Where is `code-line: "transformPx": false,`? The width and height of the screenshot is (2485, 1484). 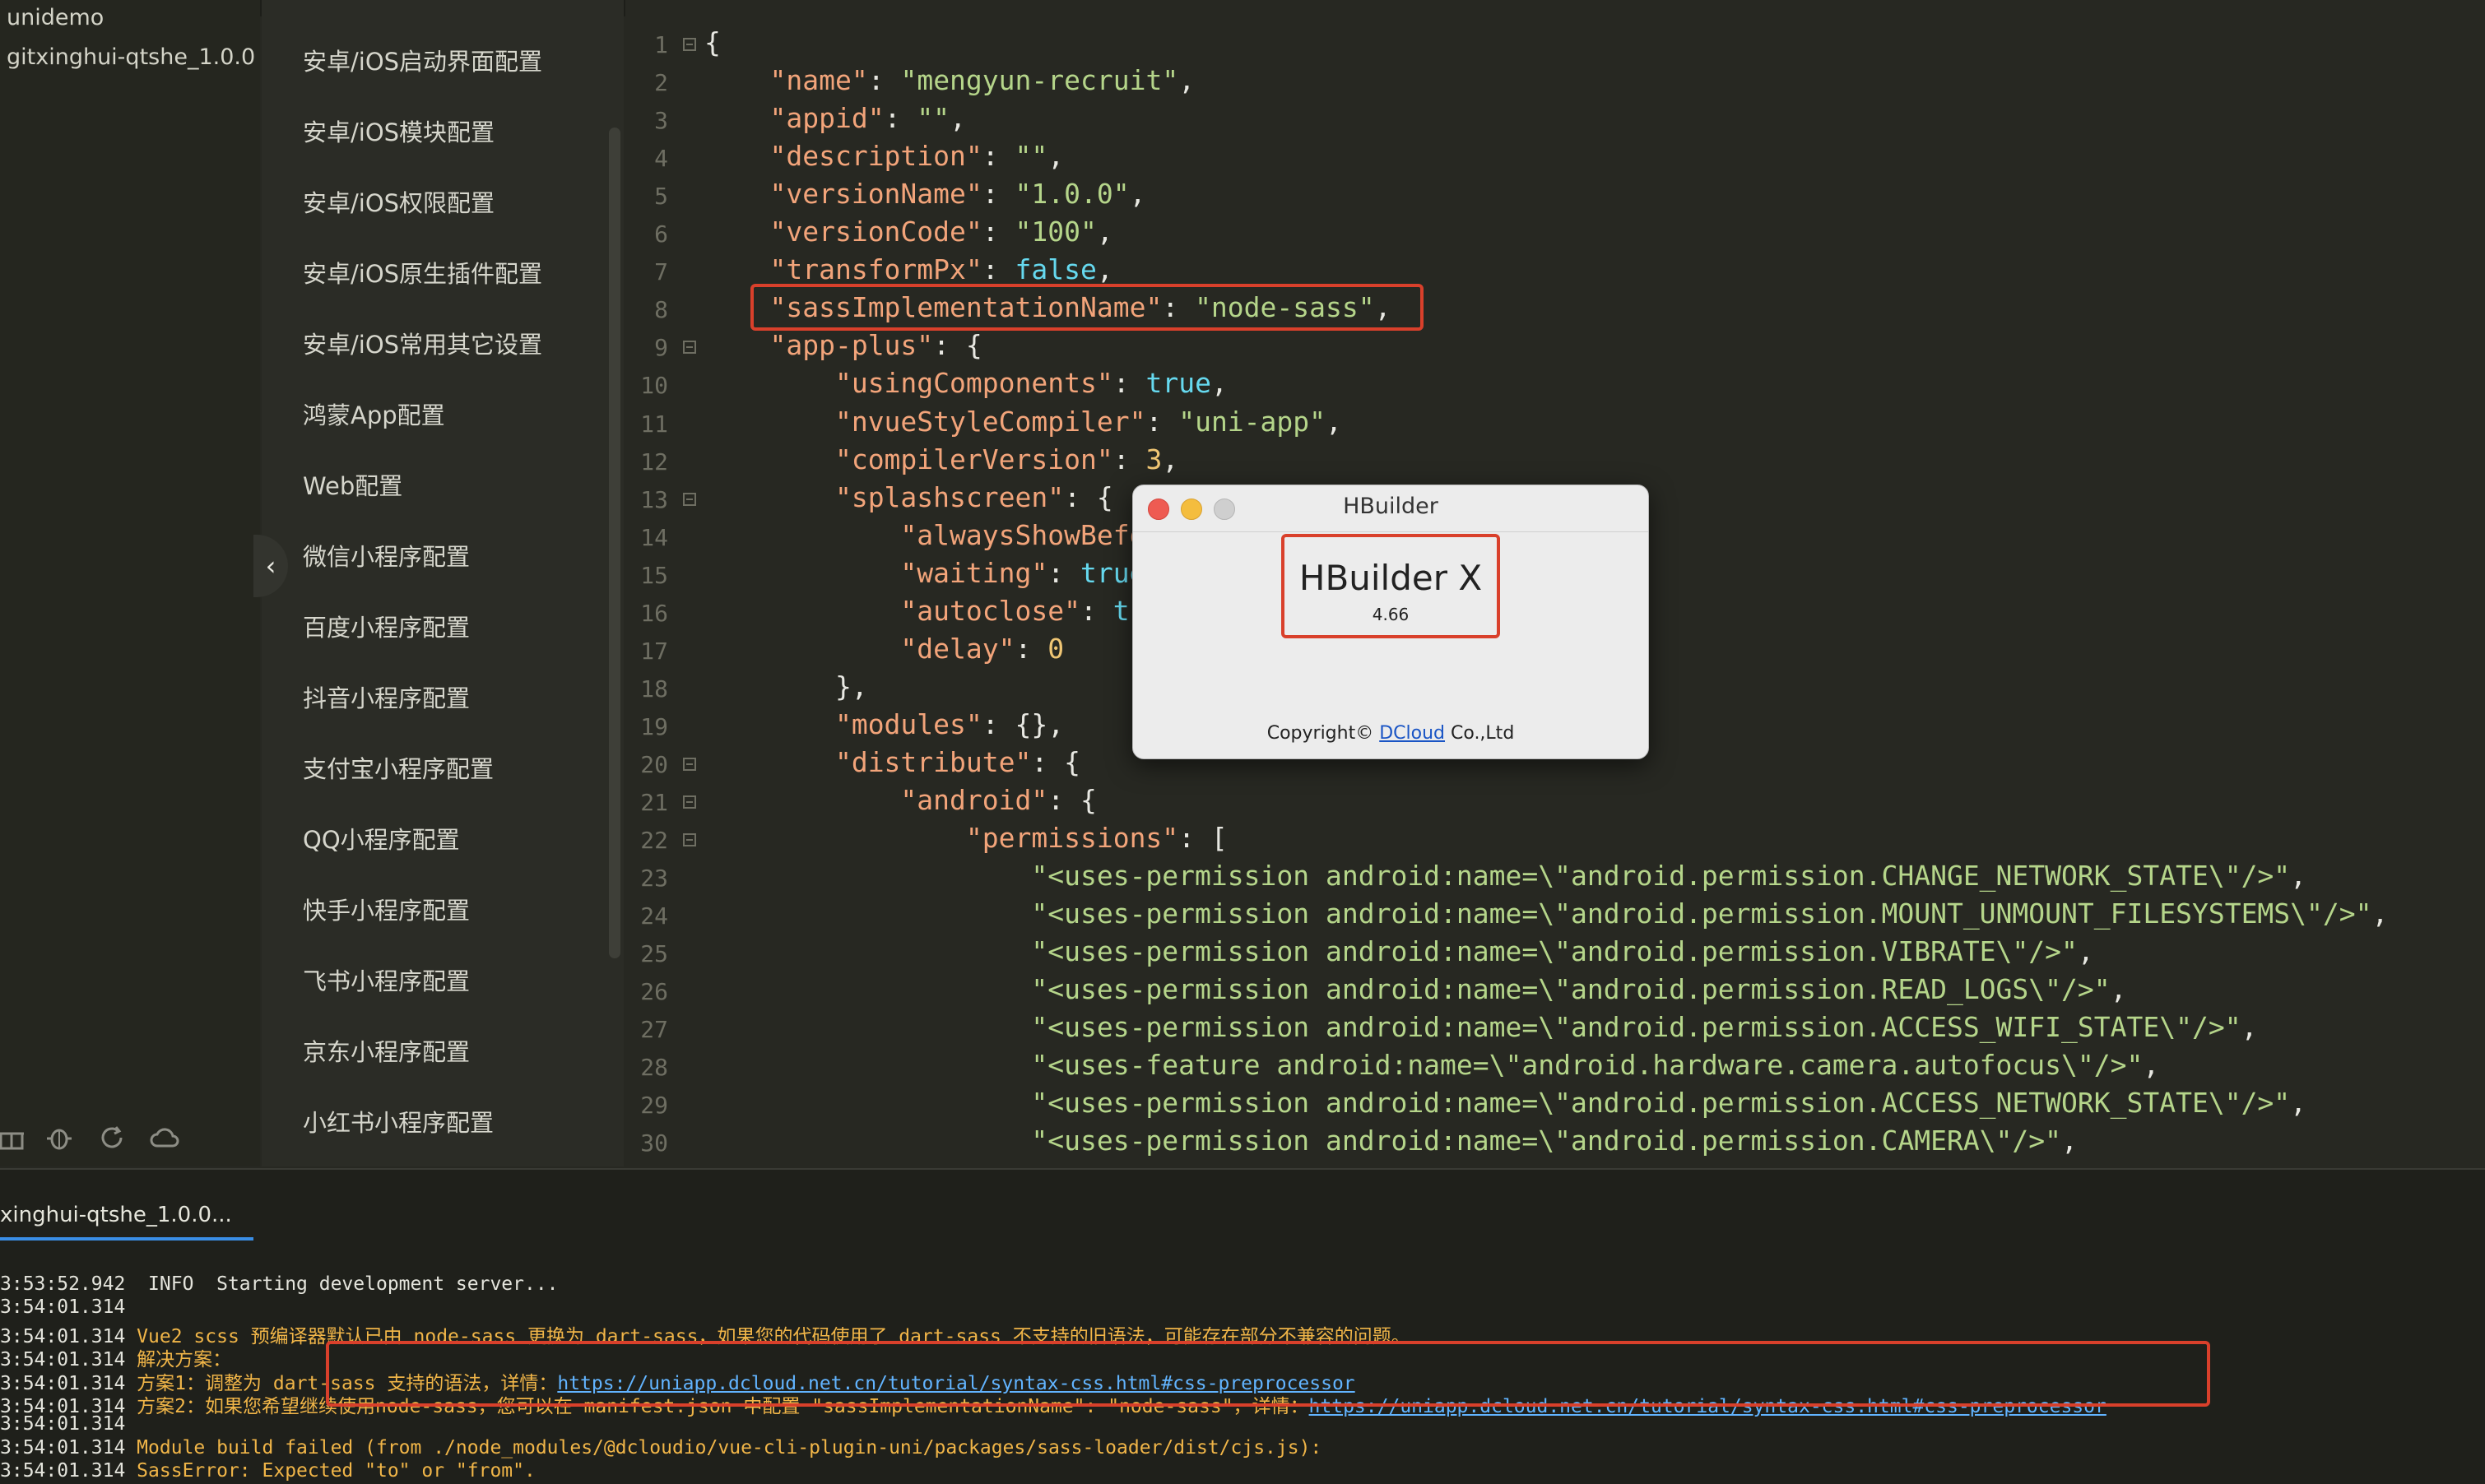 code-line: "transformPx": false, is located at coordinates (908, 269).